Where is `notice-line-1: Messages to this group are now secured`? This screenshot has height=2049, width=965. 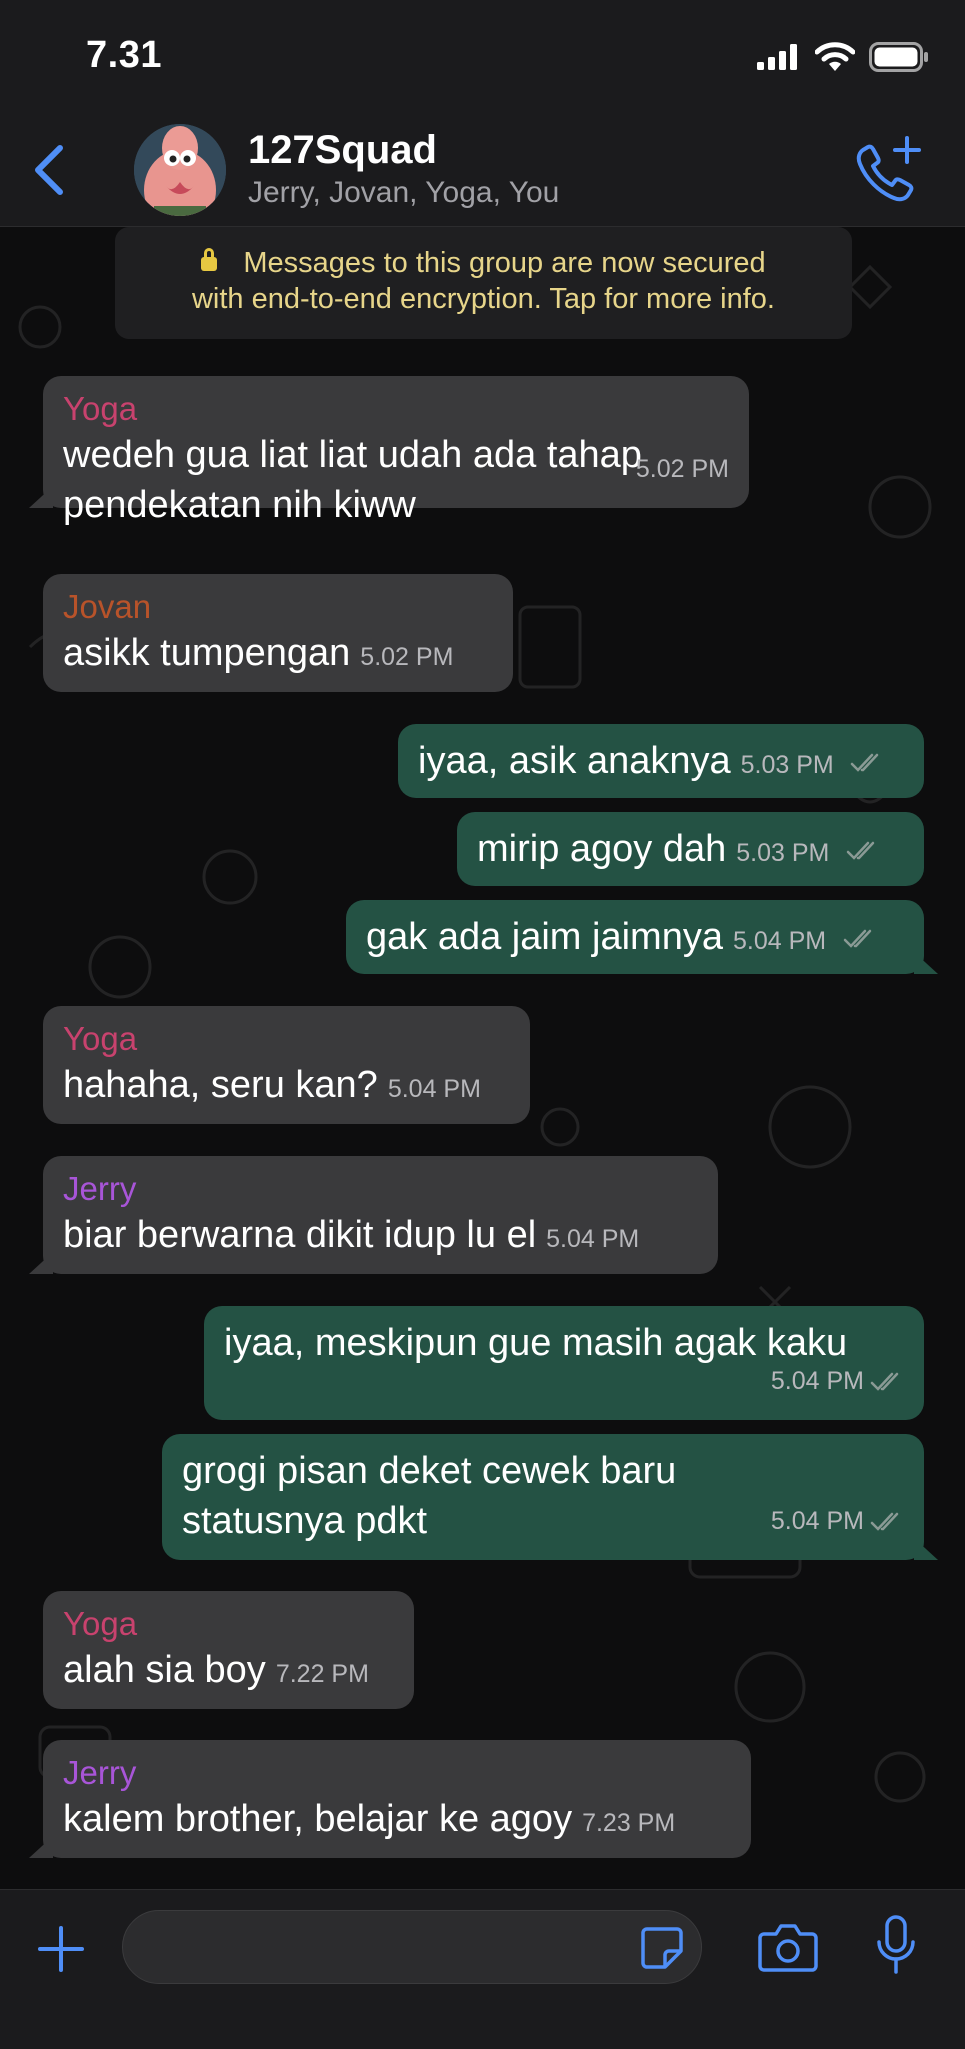 notice-line-1: Messages to this group are now secured is located at coordinates (504, 263).